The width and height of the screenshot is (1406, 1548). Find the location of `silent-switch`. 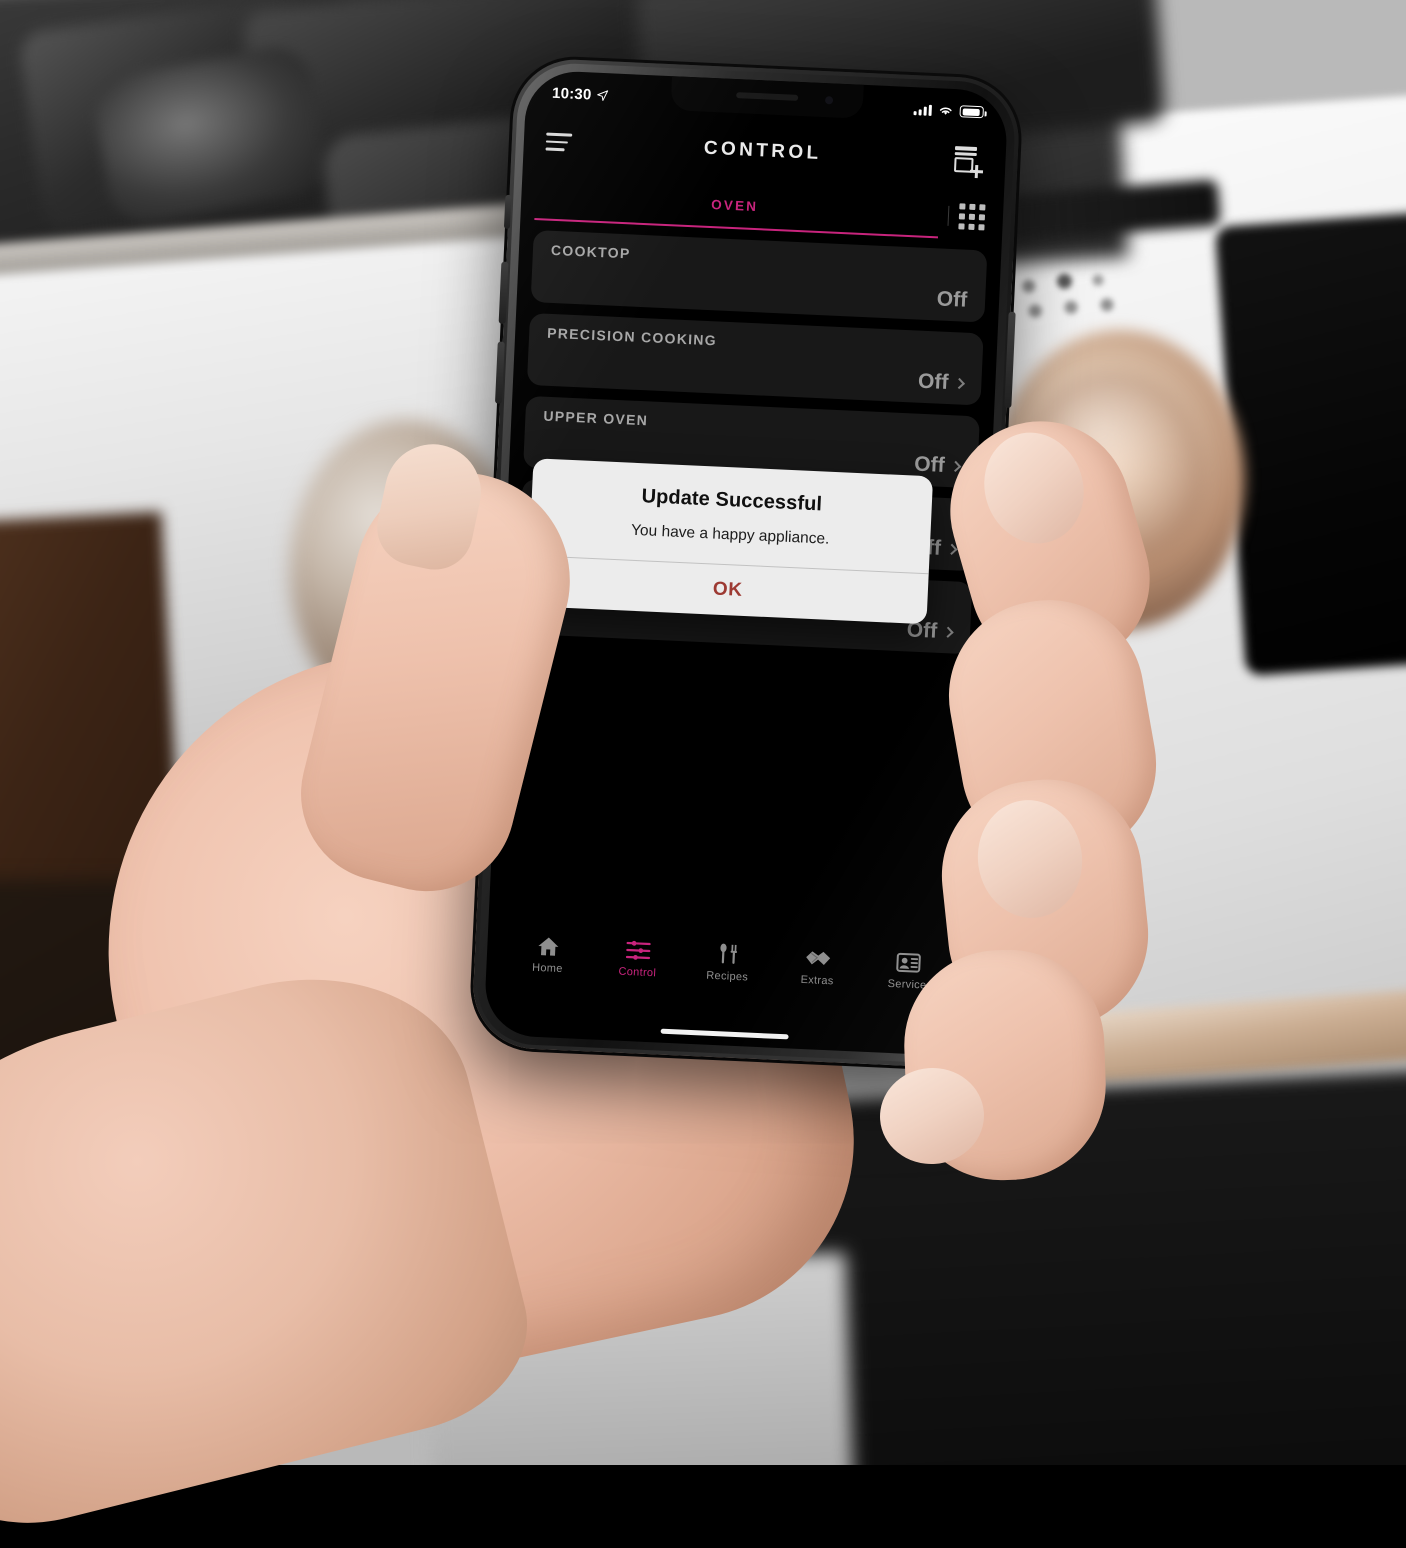

silent-switch is located at coordinates (508, 212).